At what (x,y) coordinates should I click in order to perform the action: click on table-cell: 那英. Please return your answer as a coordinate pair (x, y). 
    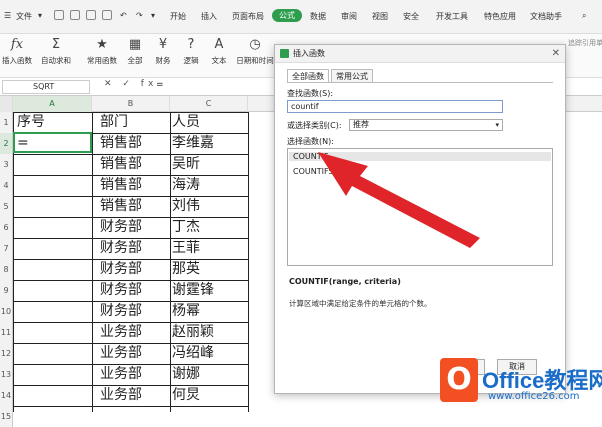
    Looking at the image, I should click on (210, 269).